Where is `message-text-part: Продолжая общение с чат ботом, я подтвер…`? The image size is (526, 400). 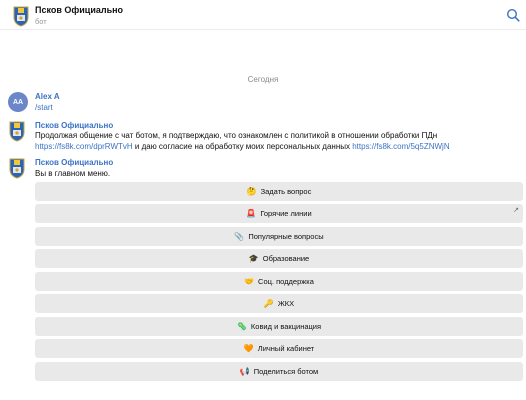 message-text-part: Продолжая общение с чат ботом, я подтвер… is located at coordinates (236, 135).